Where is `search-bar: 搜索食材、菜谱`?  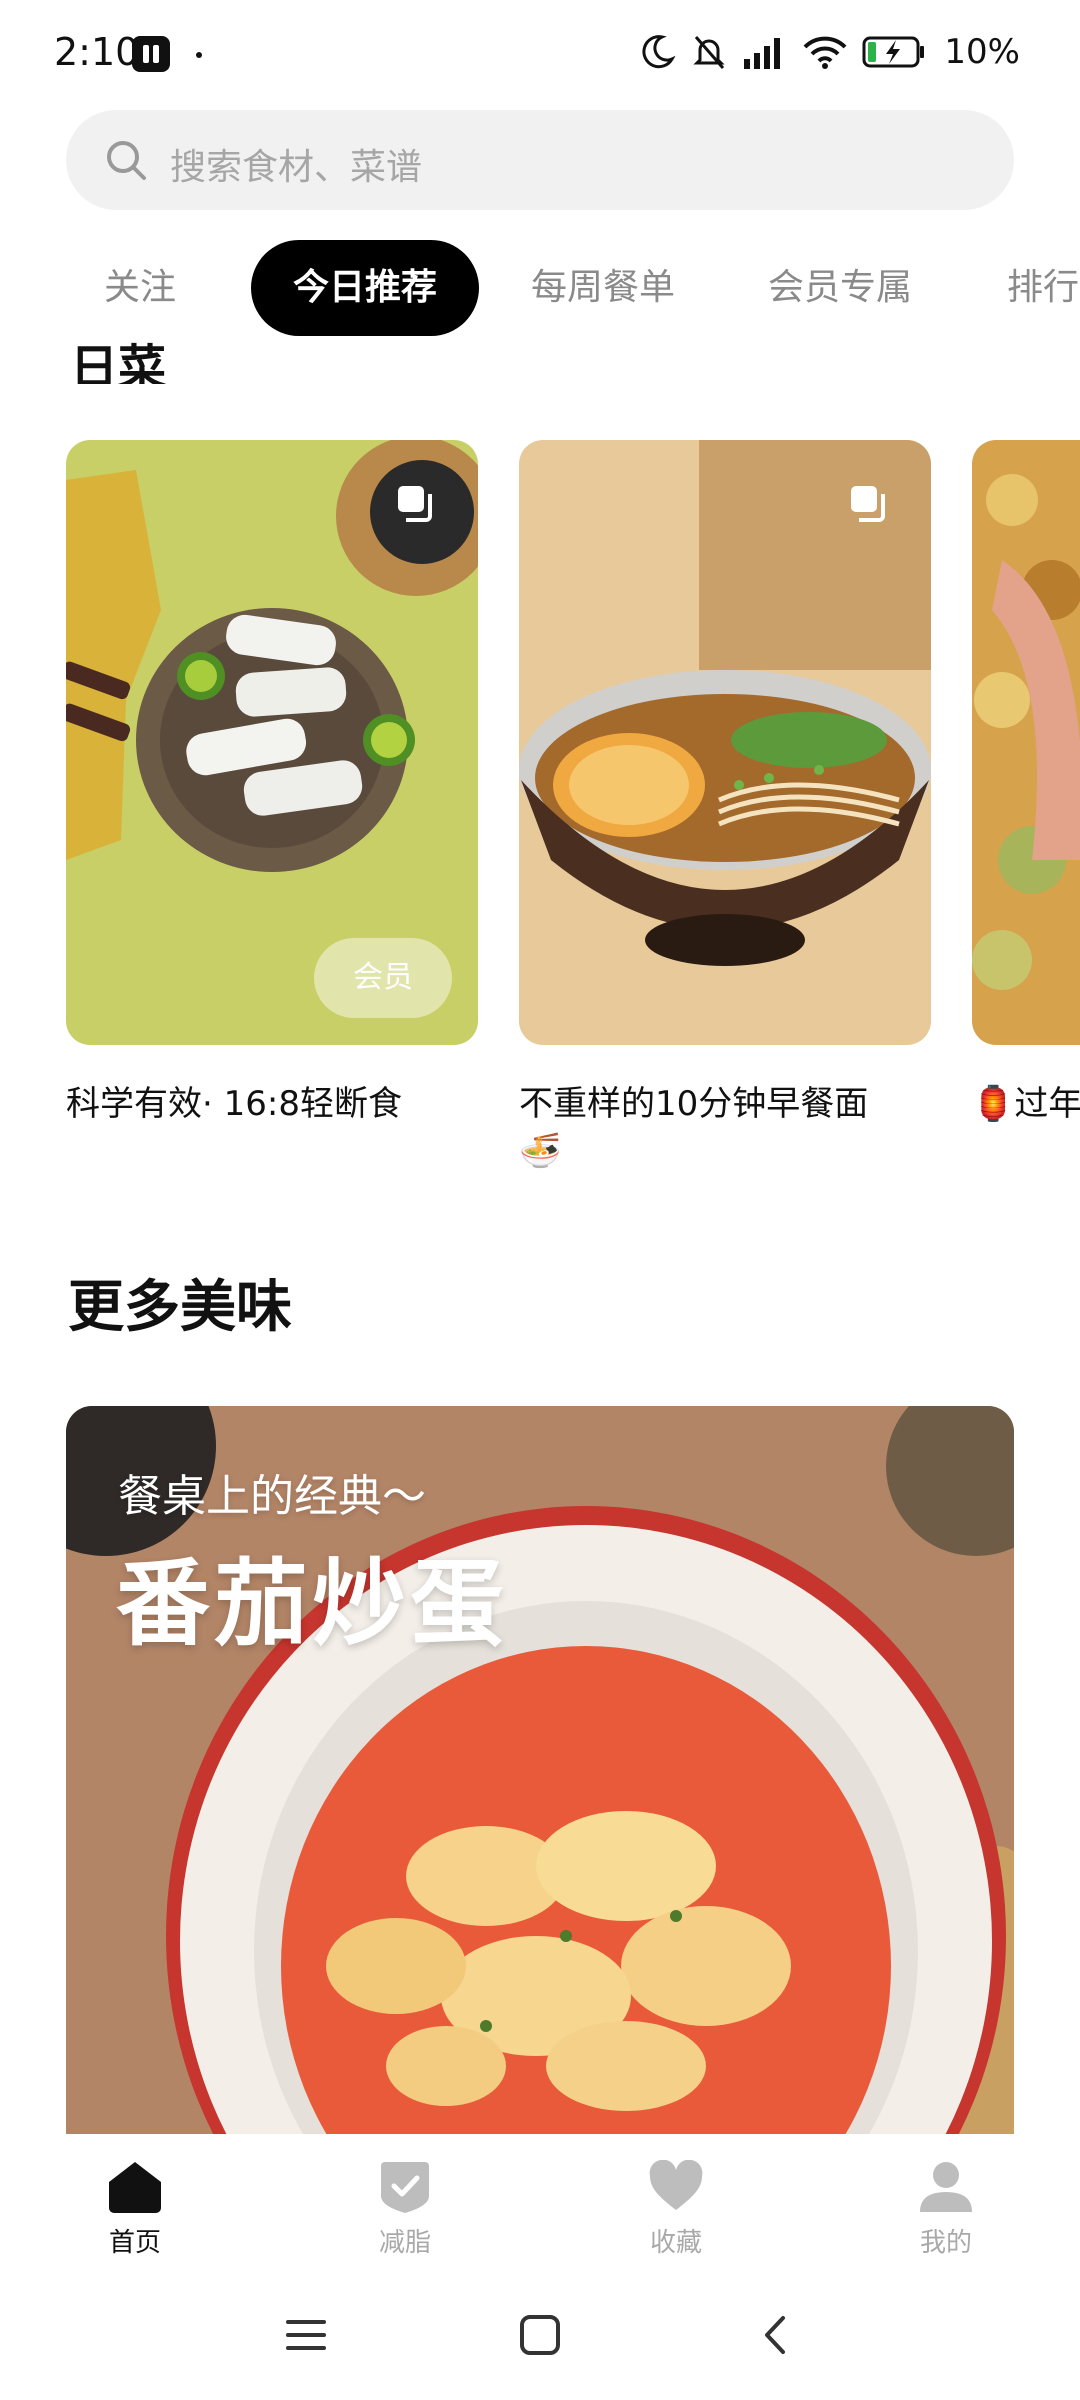
search-bar: 搜索食材、菜谱 is located at coordinates (540, 160).